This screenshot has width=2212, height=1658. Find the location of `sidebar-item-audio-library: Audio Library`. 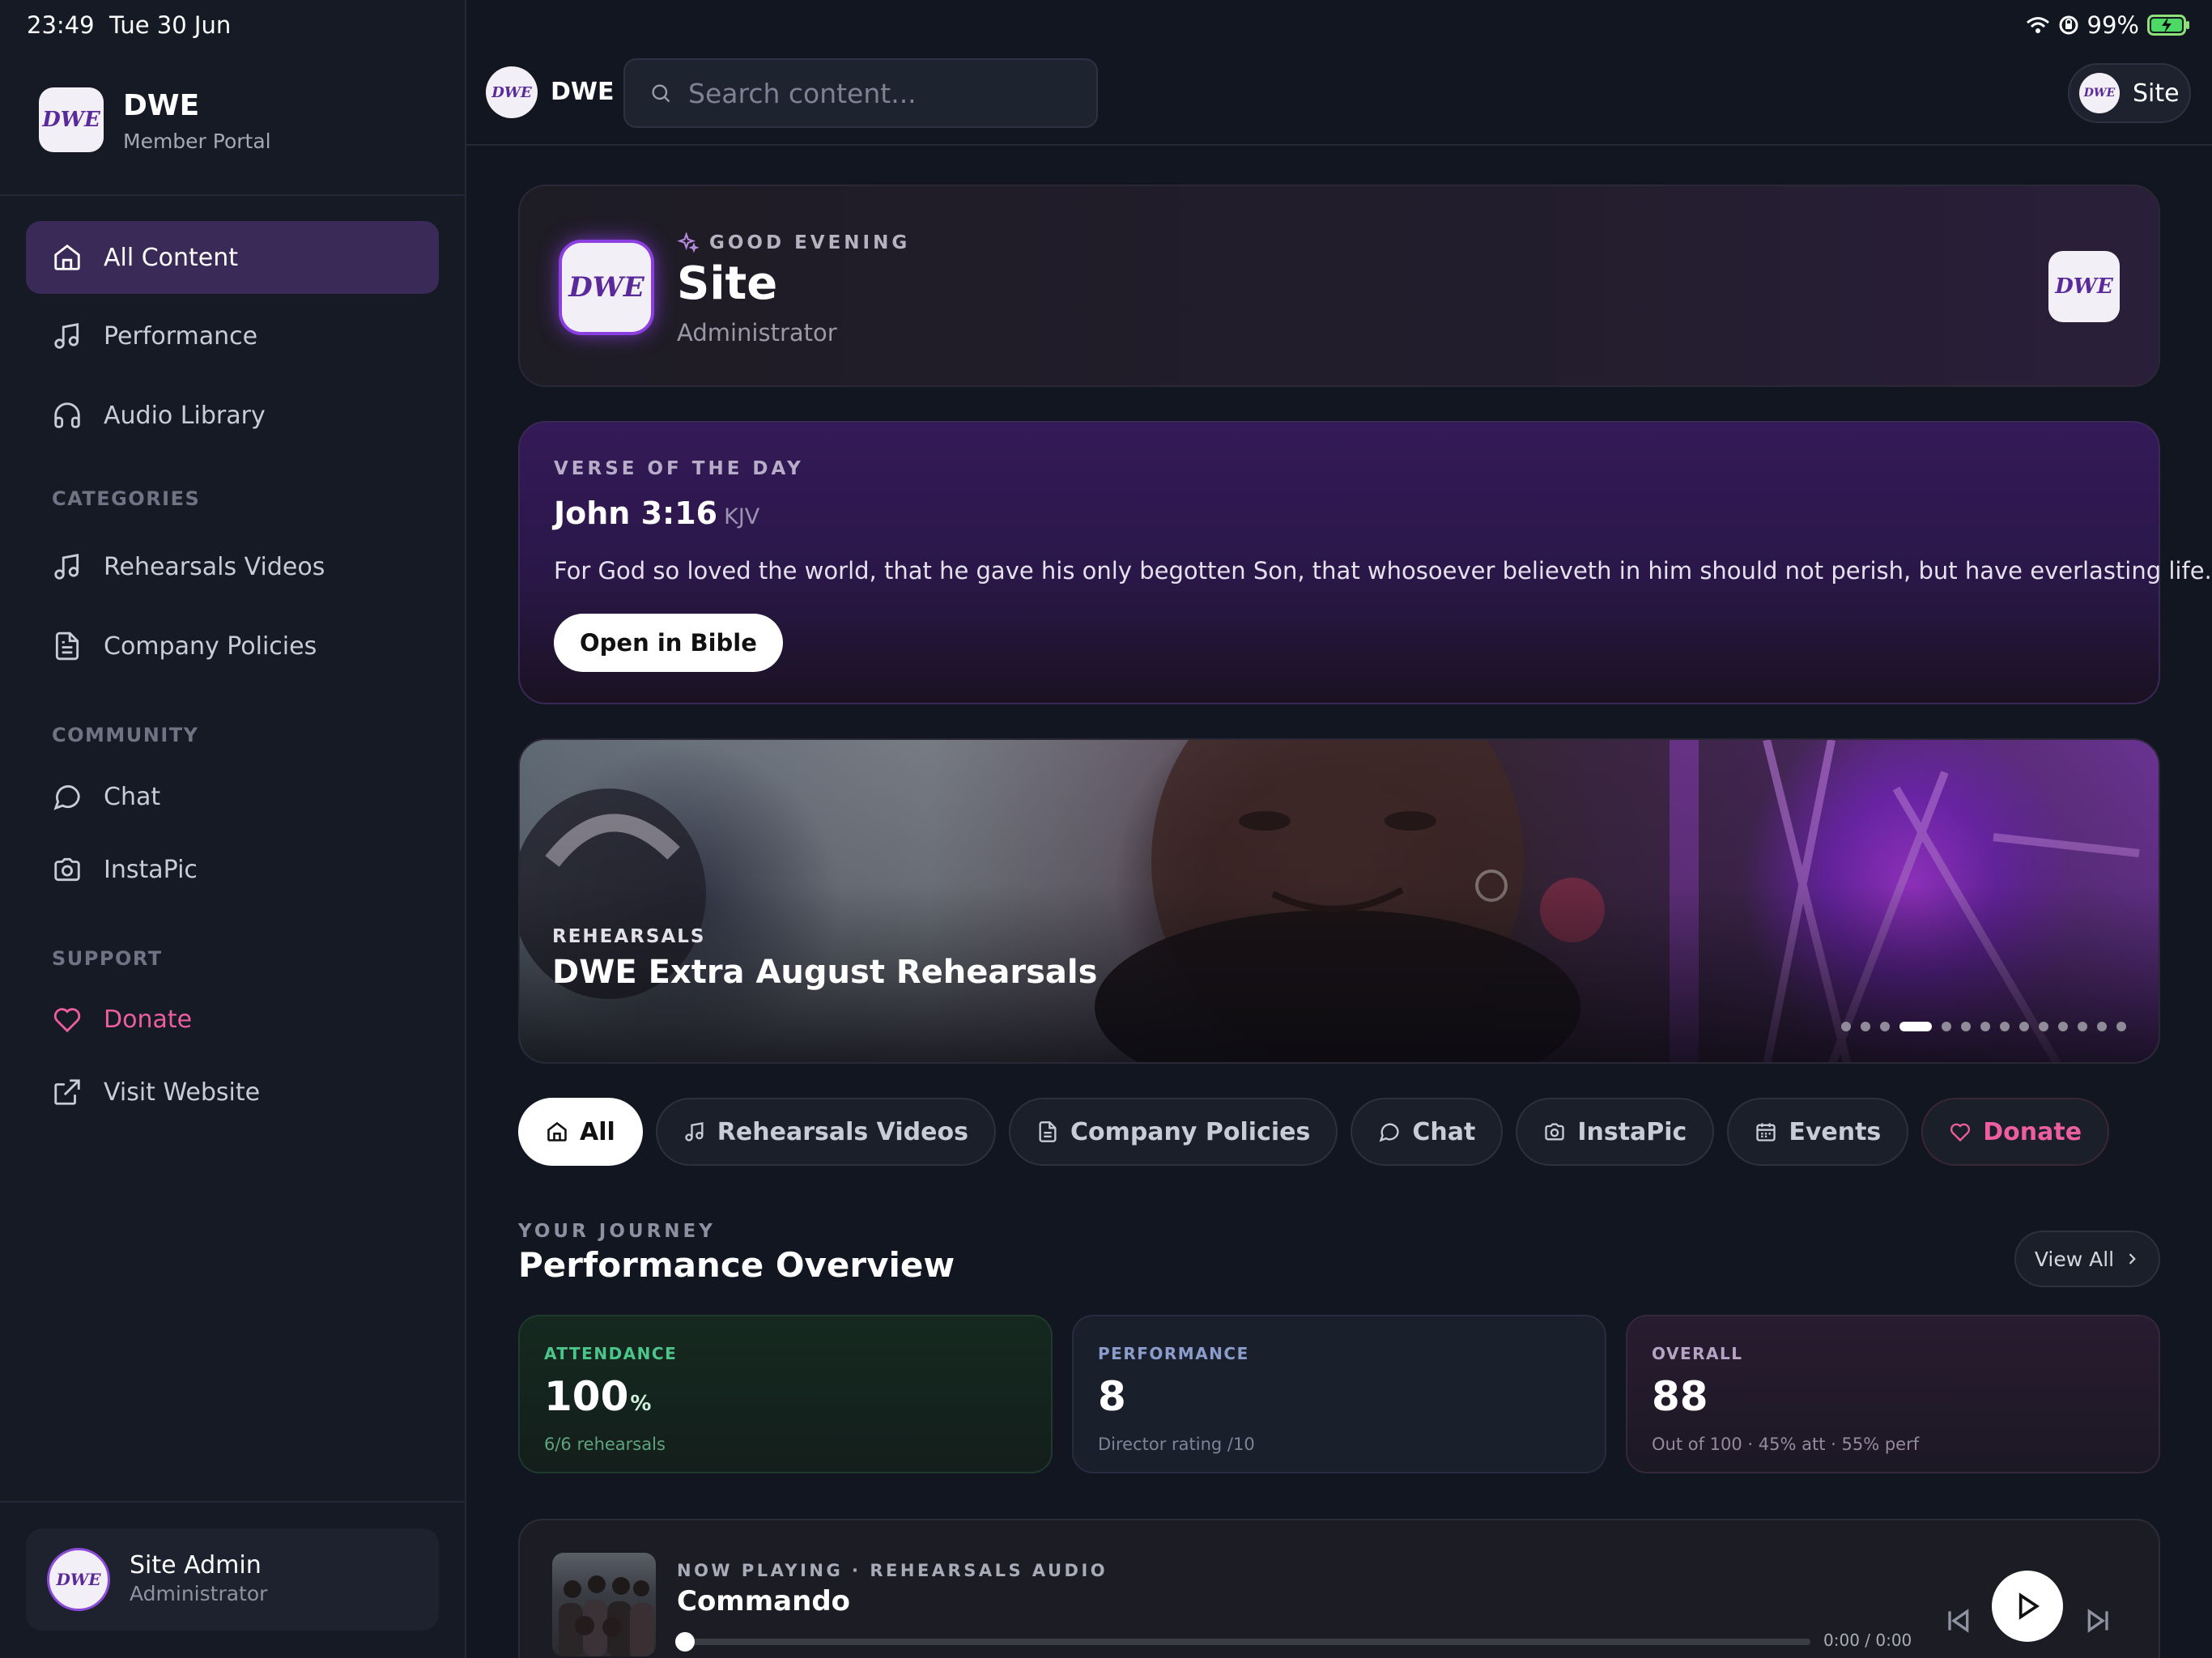

sidebar-item-audio-library: Audio Library is located at coordinates (232, 415).